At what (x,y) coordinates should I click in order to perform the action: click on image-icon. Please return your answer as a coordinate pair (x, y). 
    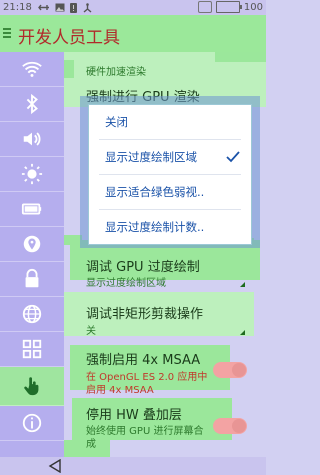
    Looking at the image, I should click on (60, 7).